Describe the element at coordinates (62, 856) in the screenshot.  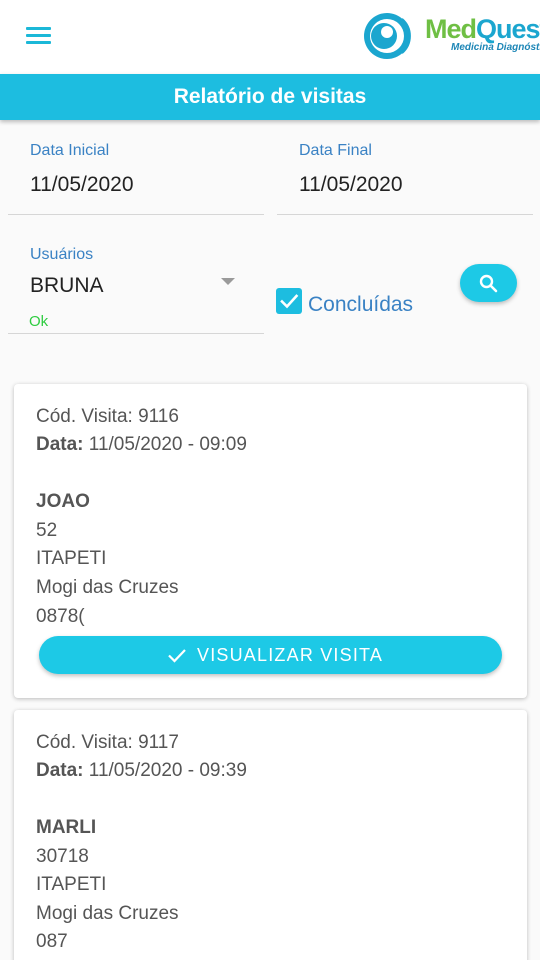
I see `visit-address-number: 30718` at that location.